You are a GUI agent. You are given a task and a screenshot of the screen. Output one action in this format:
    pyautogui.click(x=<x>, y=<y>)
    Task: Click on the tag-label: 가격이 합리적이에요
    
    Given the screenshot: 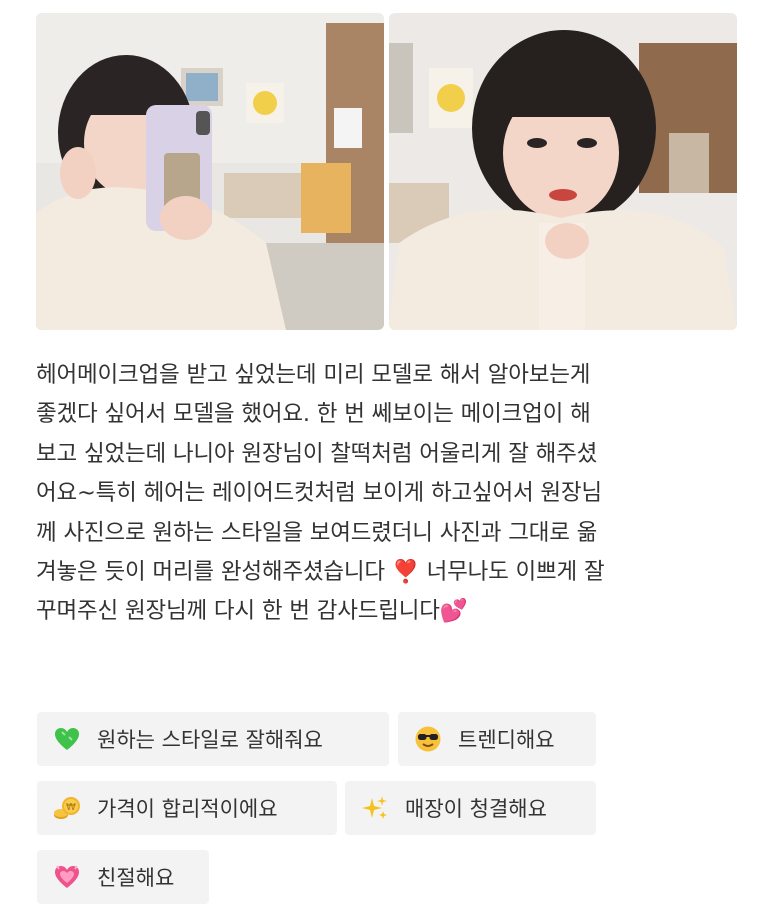 What is the action you would take?
    pyautogui.click(x=187, y=809)
    